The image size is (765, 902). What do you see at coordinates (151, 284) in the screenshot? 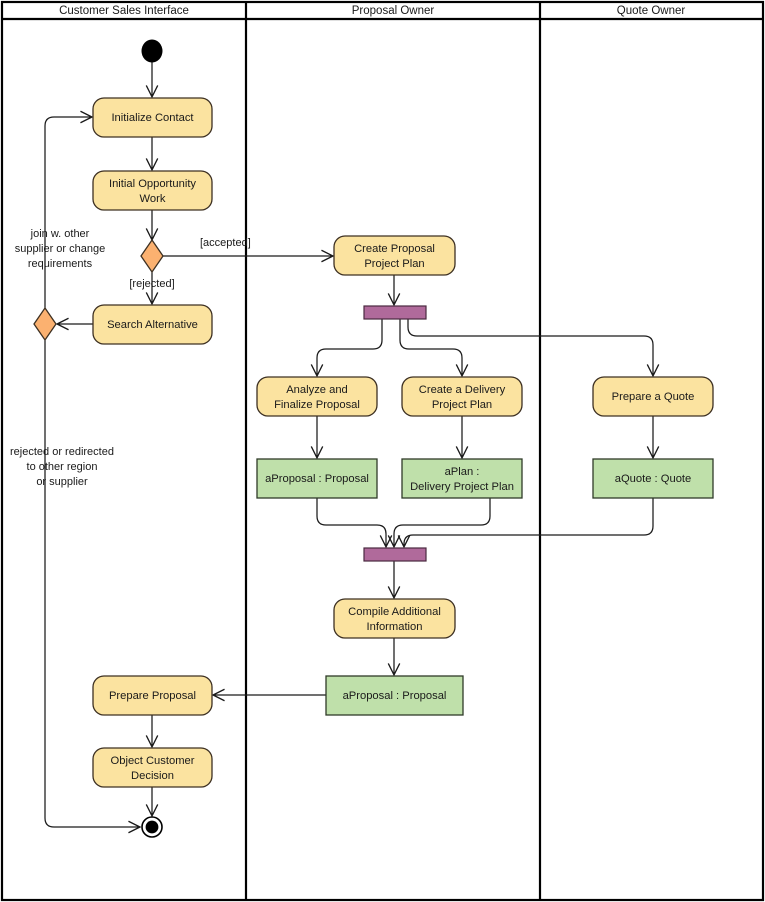
I see `edge-label-rejected: [rejected]` at bounding box center [151, 284].